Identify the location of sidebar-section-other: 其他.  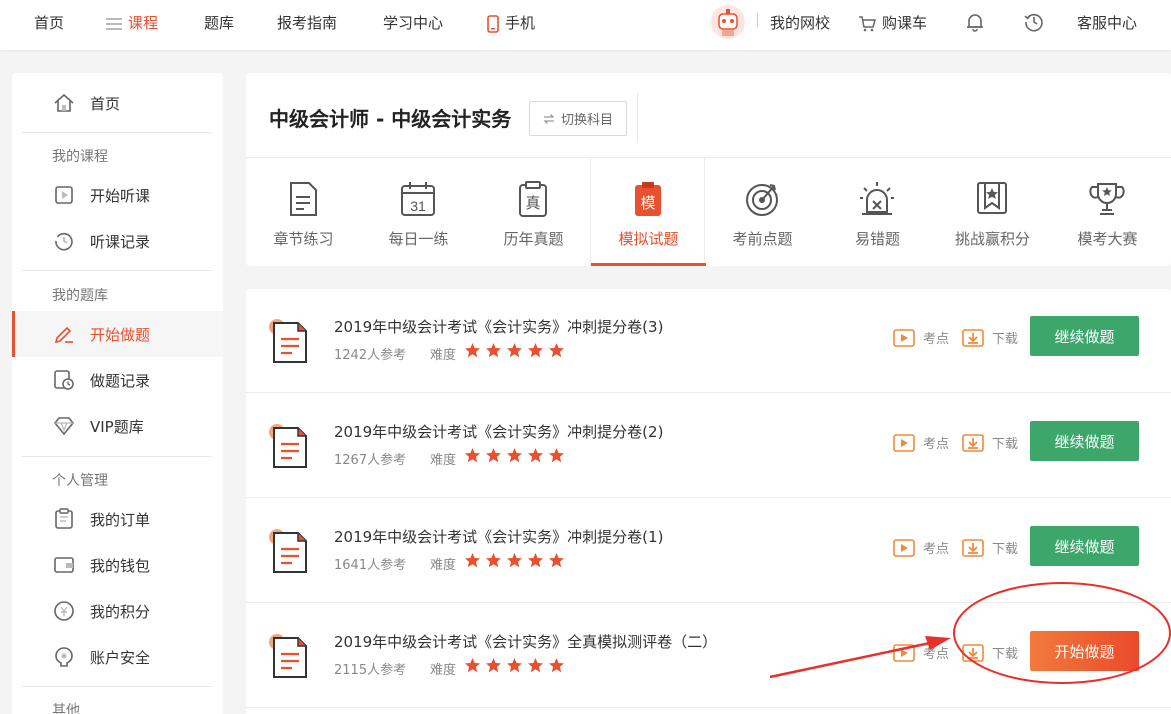
(66, 708).